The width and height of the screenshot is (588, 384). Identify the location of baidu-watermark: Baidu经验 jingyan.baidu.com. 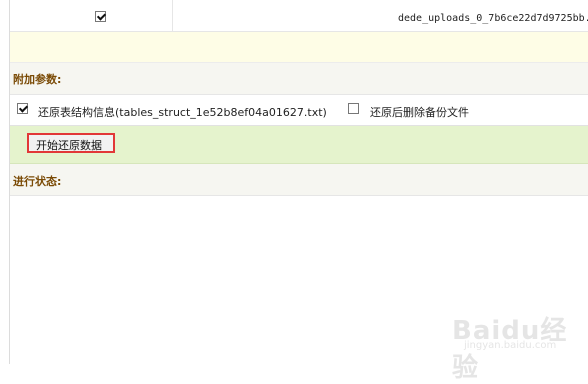
(510, 343).